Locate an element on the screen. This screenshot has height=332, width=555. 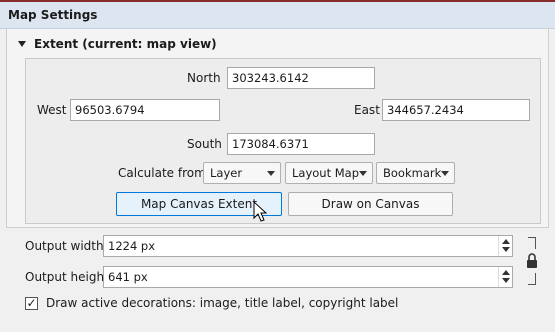
west-label: West is located at coordinates (52, 110).